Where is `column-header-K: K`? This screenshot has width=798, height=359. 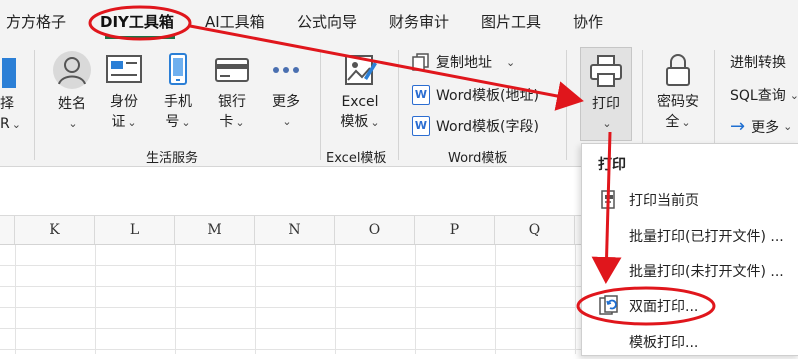
column-header-K: K is located at coordinates (55, 230).